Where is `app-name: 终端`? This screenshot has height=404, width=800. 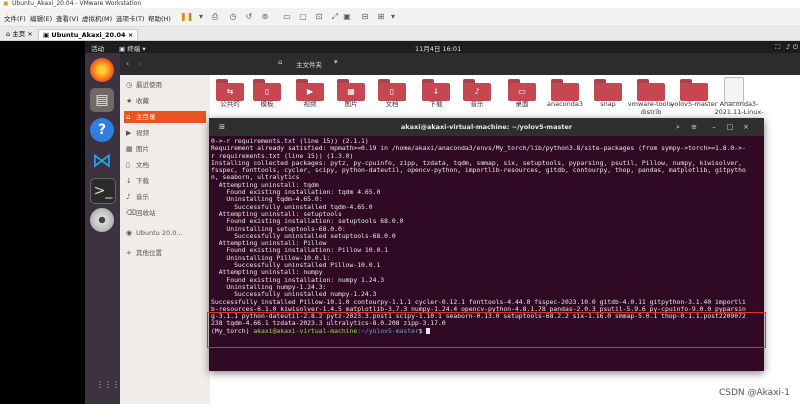 app-name: 终端 is located at coordinates (134, 49).